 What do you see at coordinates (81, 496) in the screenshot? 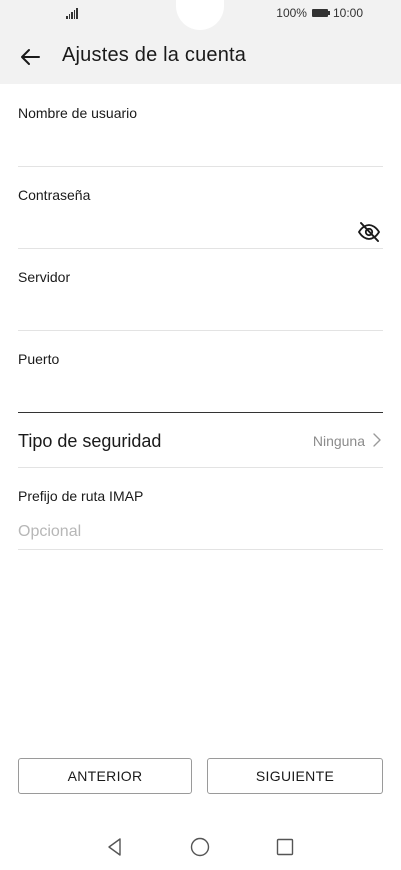
I see `imap-prefix-label: Prefijo de ruta IMAP` at bounding box center [81, 496].